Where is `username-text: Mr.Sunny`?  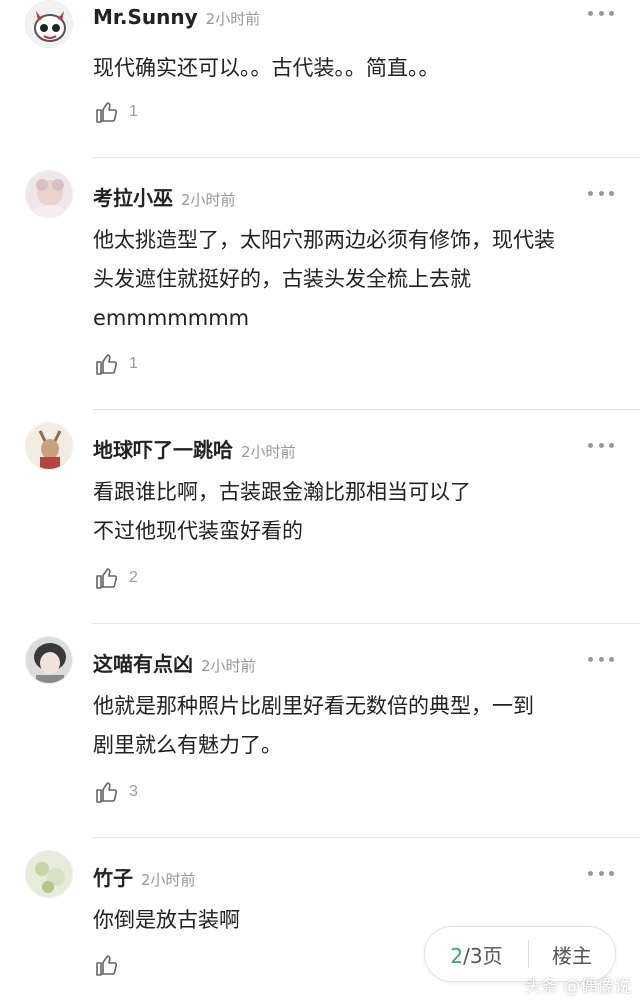
username-text: Mr.Sunny is located at coordinates (145, 17).